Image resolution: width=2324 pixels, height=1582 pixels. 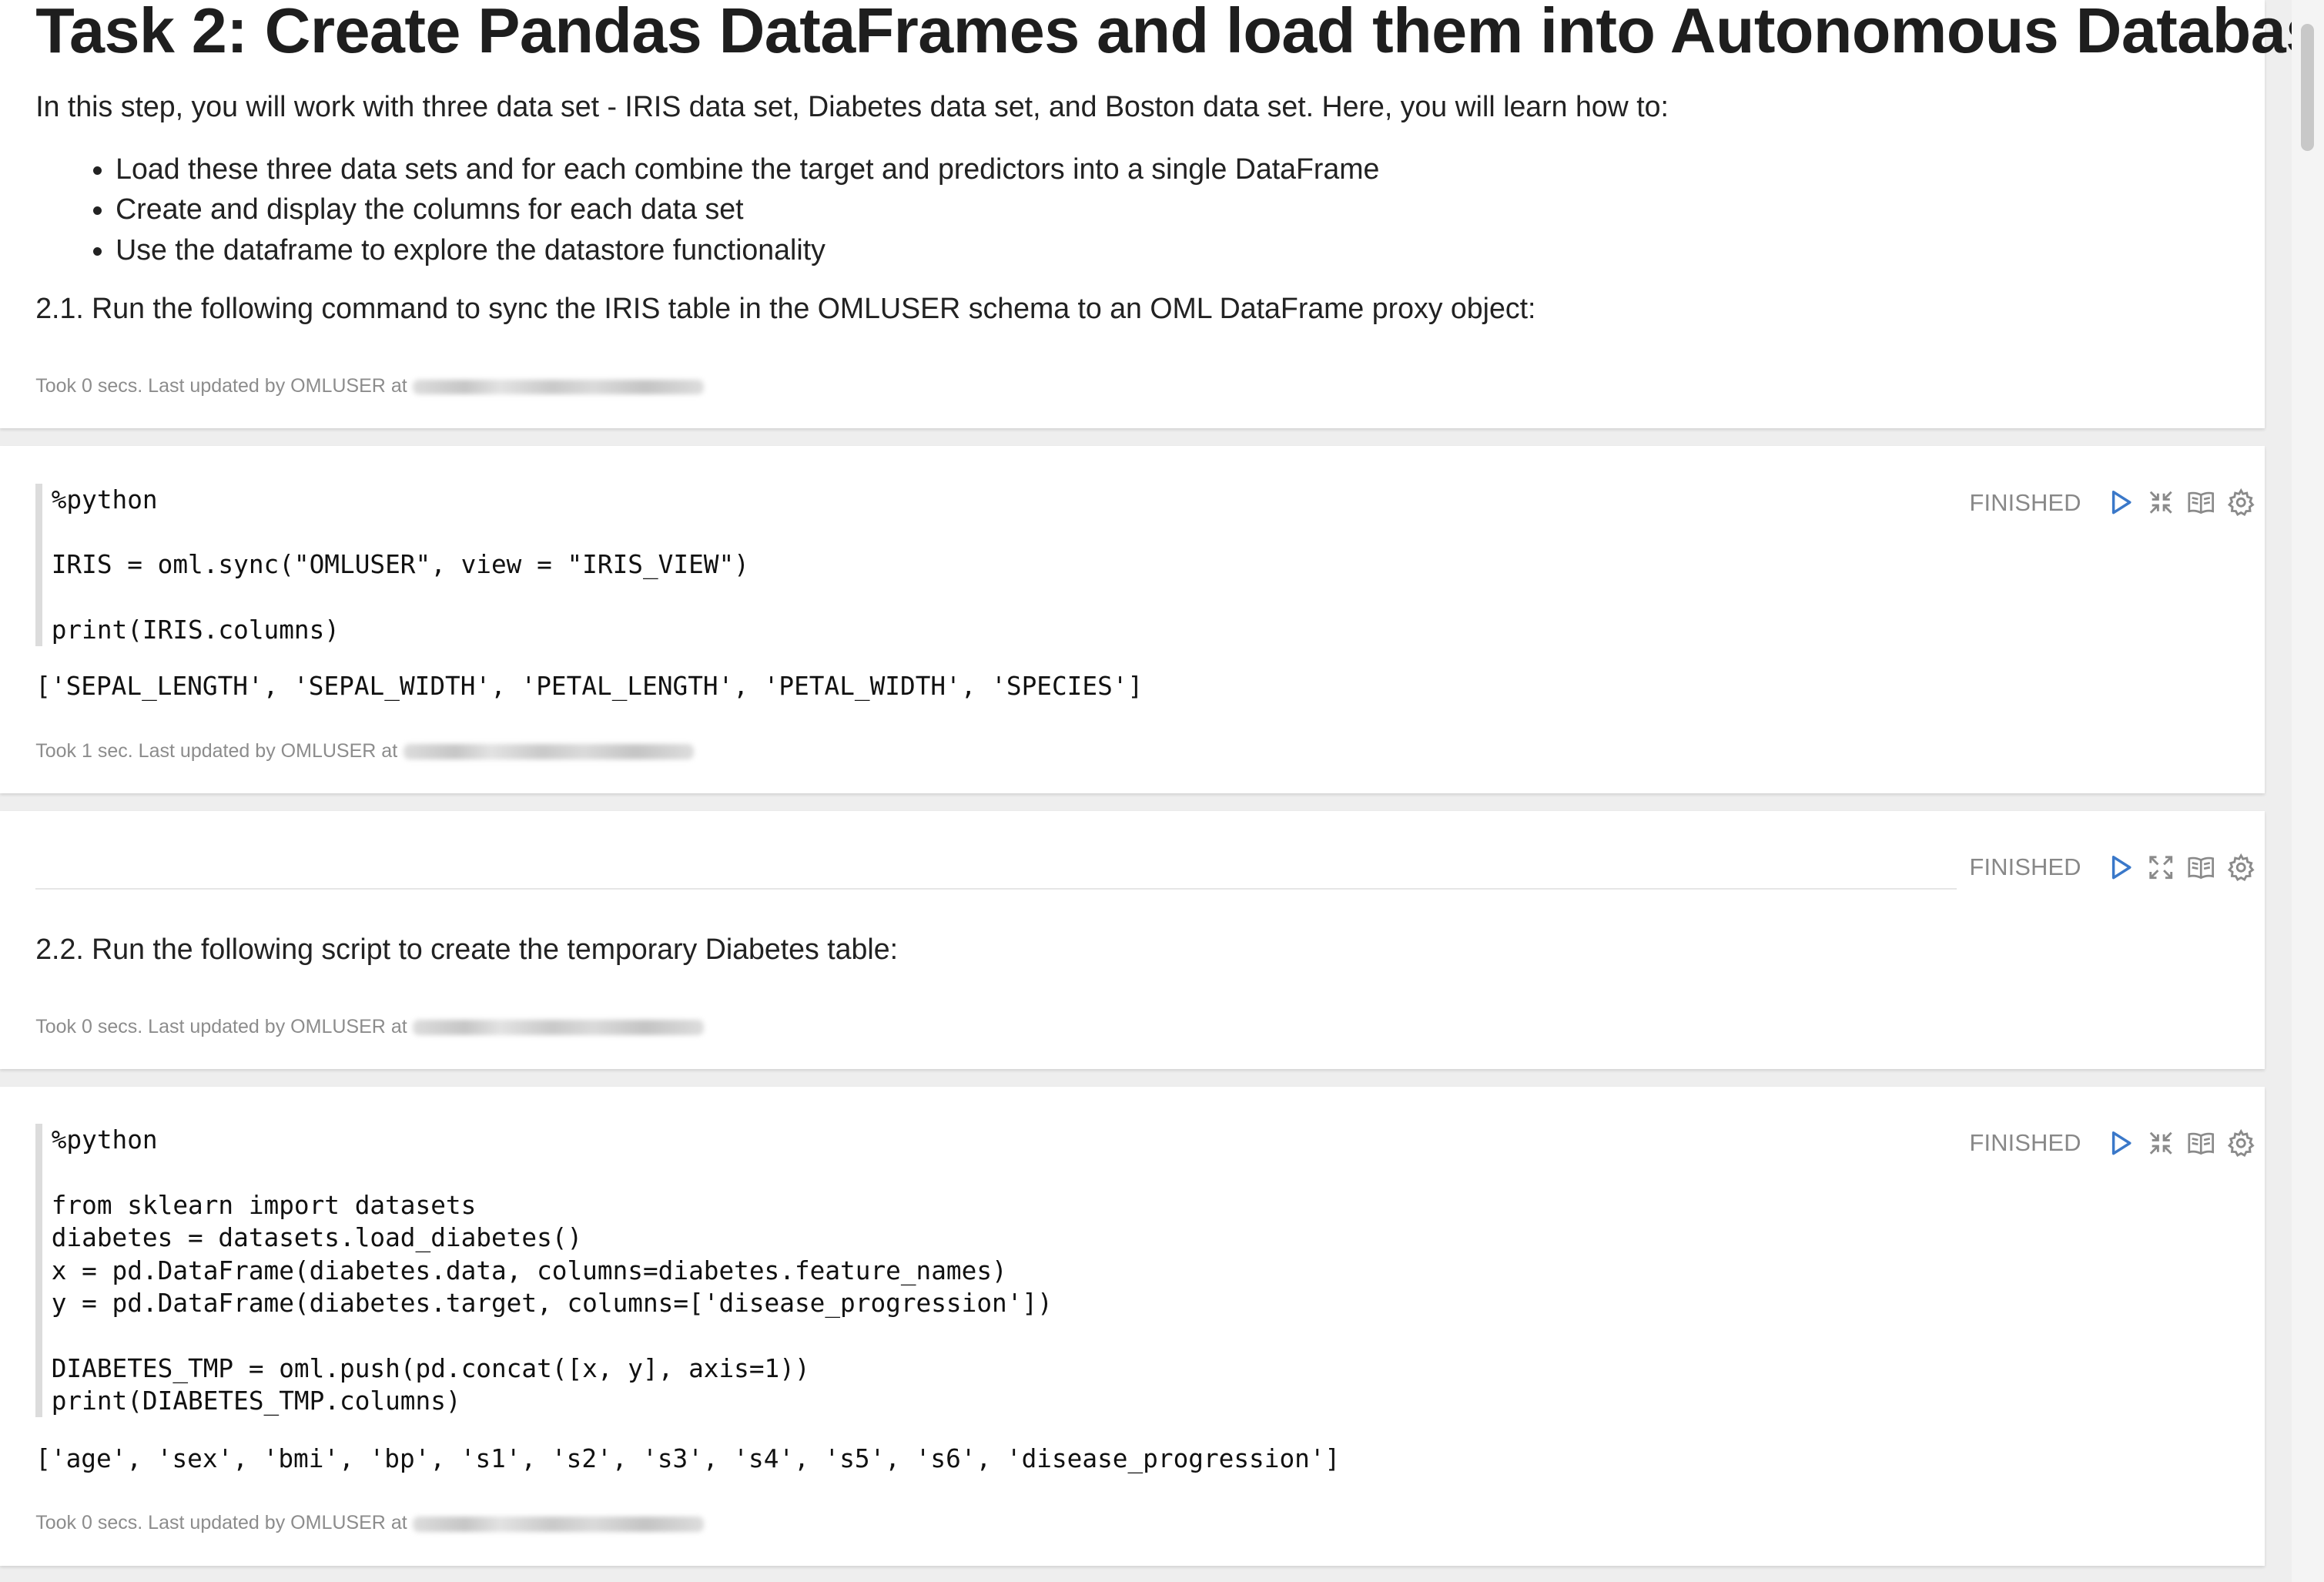 I want to click on scrollbar-thumb, so click(x=2307, y=87).